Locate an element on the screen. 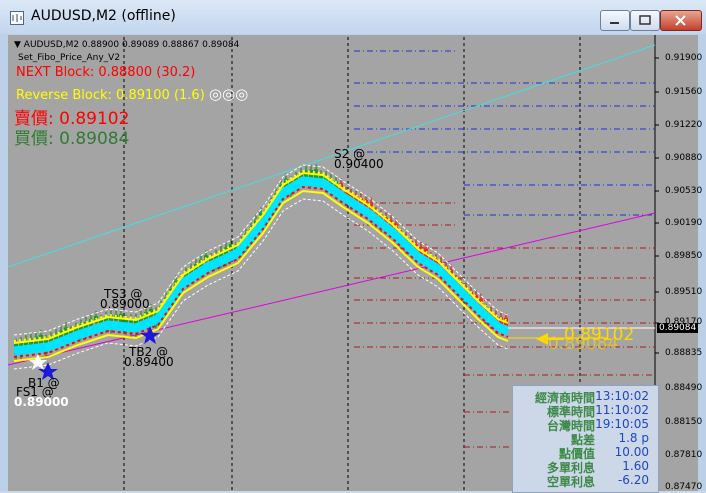 The width and height of the screenshot is (706, 493). current-price-tag: 0.89084 is located at coordinates (678, 328).